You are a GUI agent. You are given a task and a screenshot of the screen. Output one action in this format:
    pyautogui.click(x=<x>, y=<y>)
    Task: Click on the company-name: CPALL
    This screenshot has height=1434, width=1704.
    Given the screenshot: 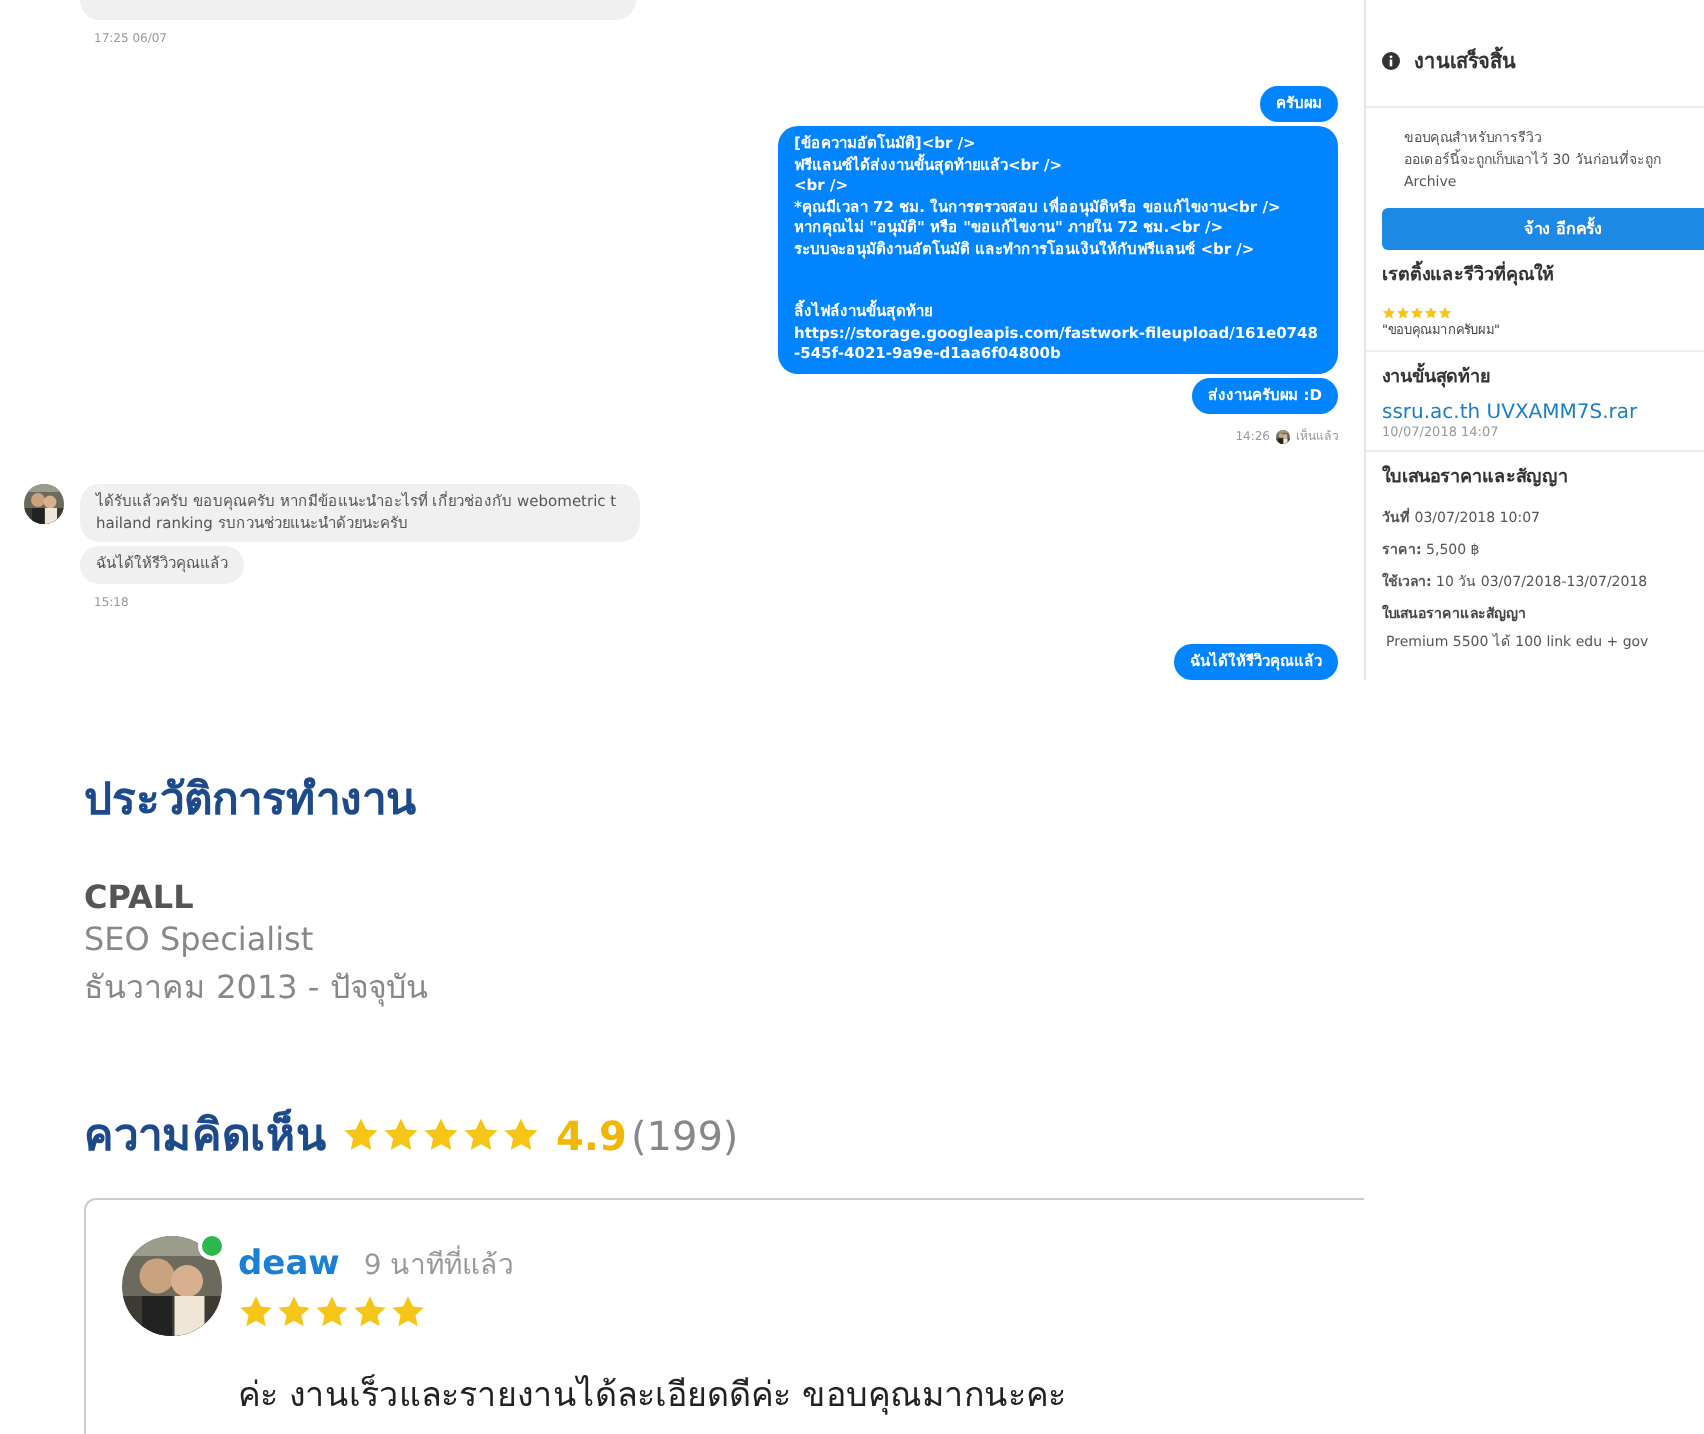 What is the action you would take?
    pyautogui.click(x=139, y=897)
    